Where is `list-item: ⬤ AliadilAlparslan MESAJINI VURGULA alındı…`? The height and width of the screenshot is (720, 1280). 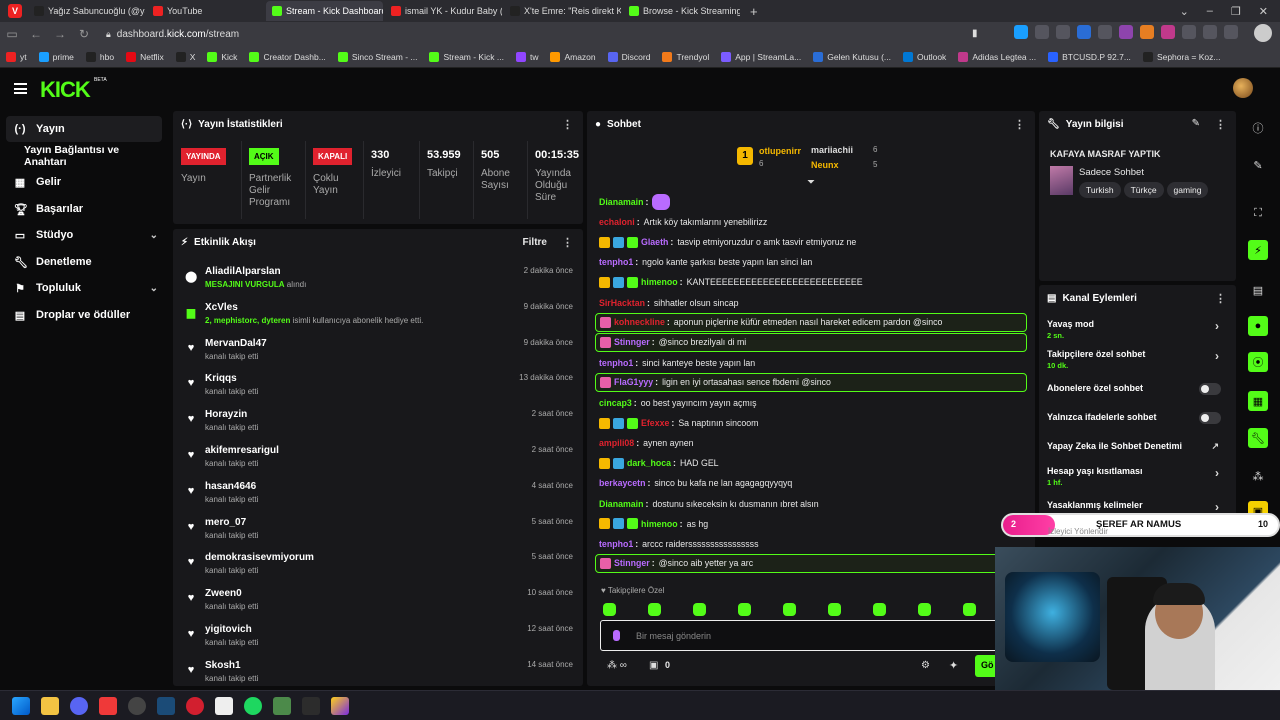
list-item: ⬤ AliadilAlparslan MESAJINI VURGULA alındı… is located at coordinates (377, 284).